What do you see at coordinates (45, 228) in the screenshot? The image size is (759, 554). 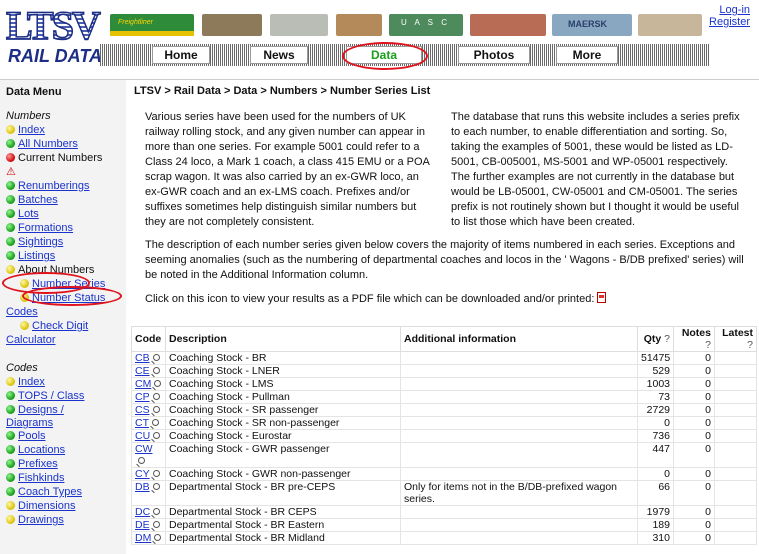 I see `sidebar-item-formations: Formations` at bounding box center [45, 228].